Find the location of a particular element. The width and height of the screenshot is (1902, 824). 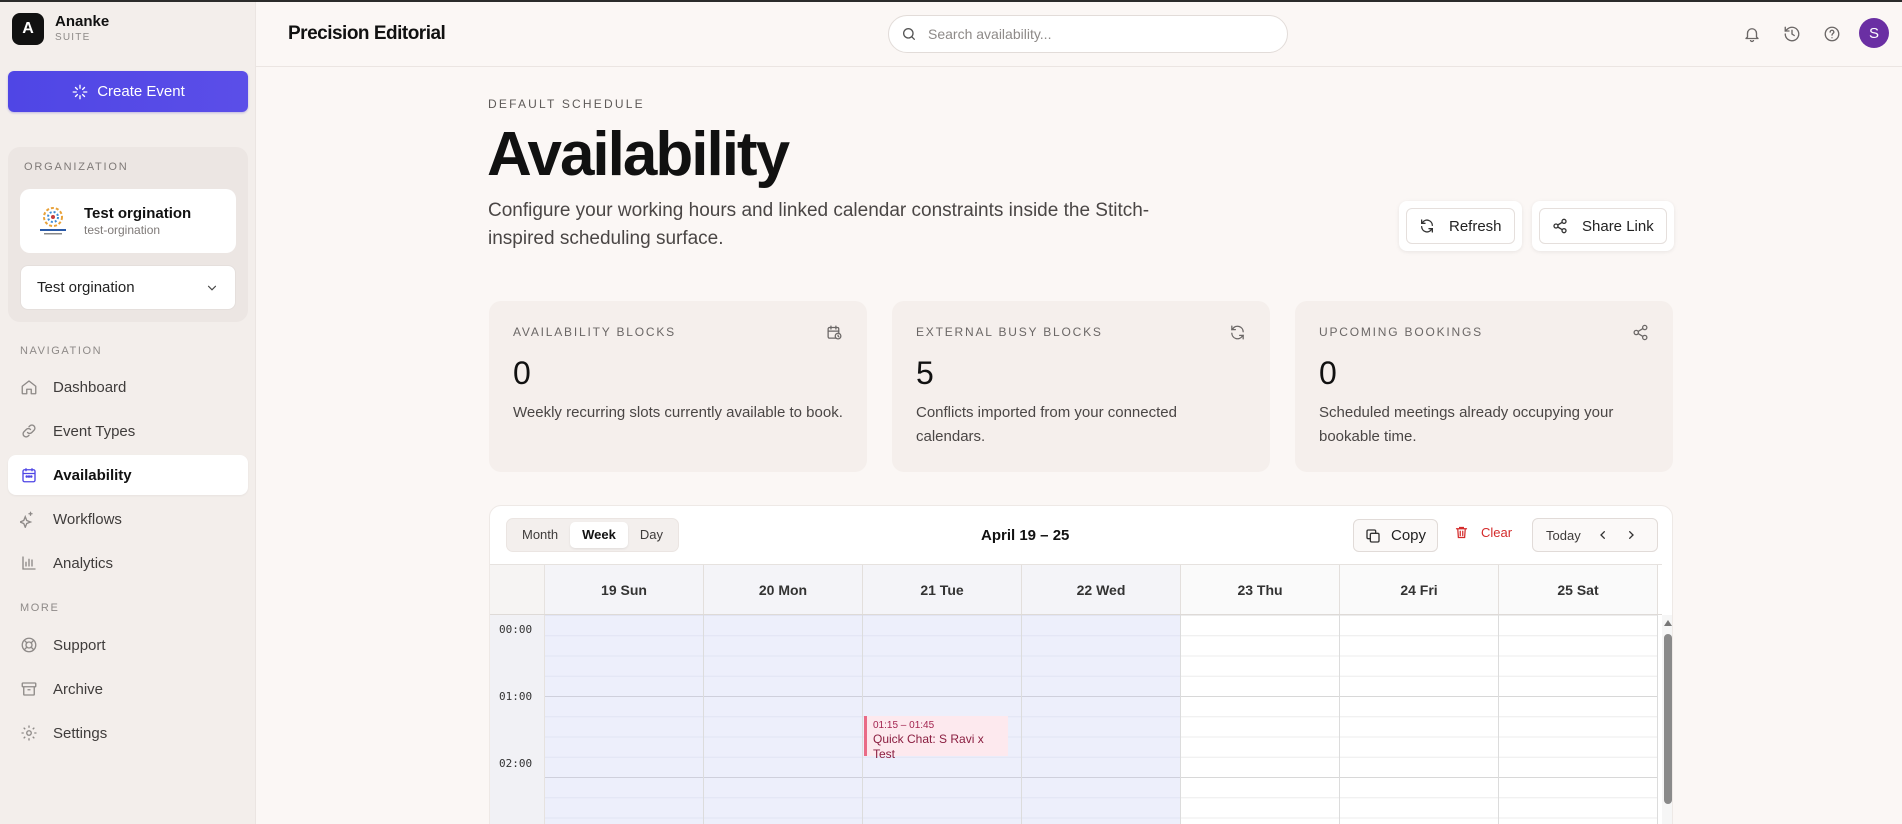

nav-item-label: Archive is located at coordinates (78, 689).